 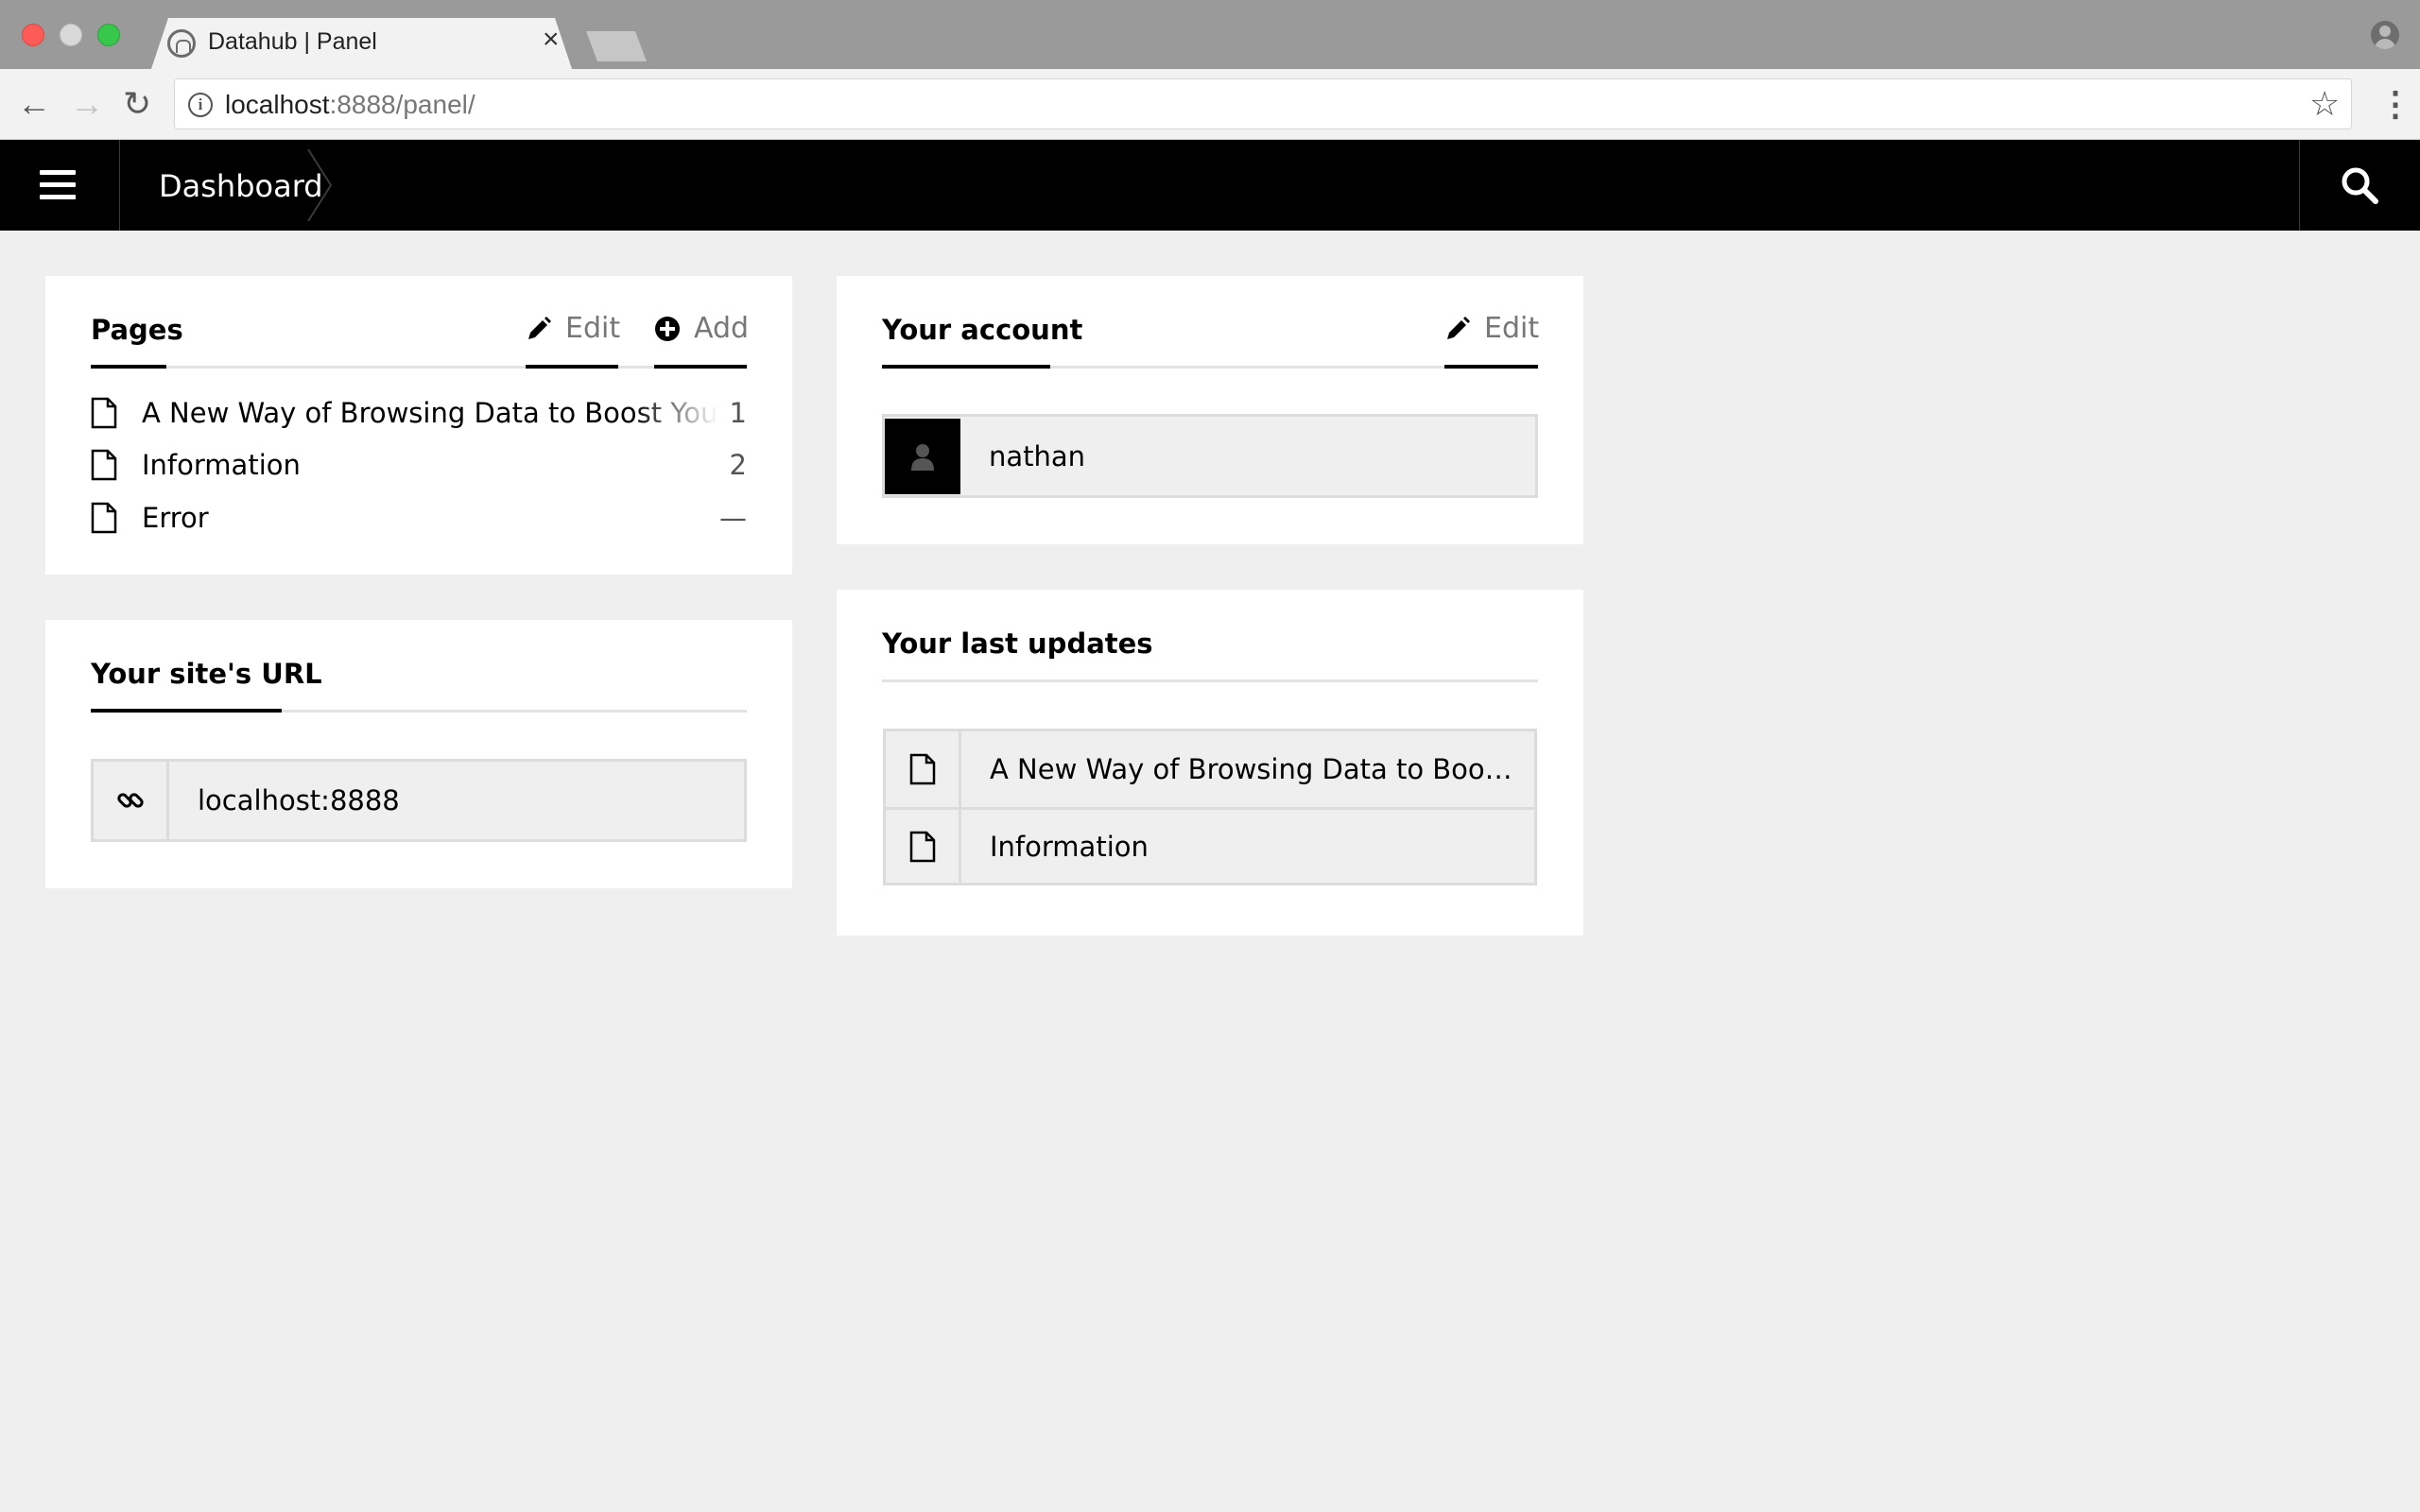 I want to click on account-edit-label: Edit, so click(x=1512, y=328).